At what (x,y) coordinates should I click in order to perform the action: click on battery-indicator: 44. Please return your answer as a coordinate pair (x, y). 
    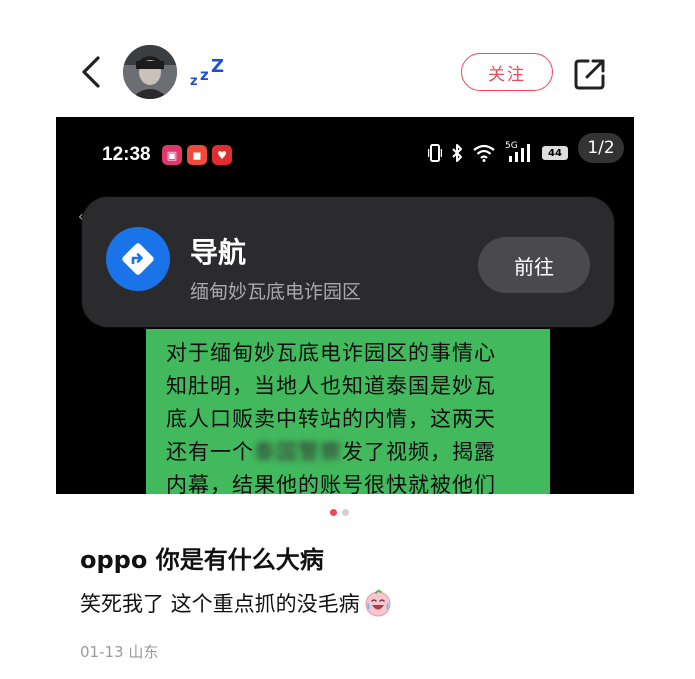
    Looking at the image, I should click on (555, 153).